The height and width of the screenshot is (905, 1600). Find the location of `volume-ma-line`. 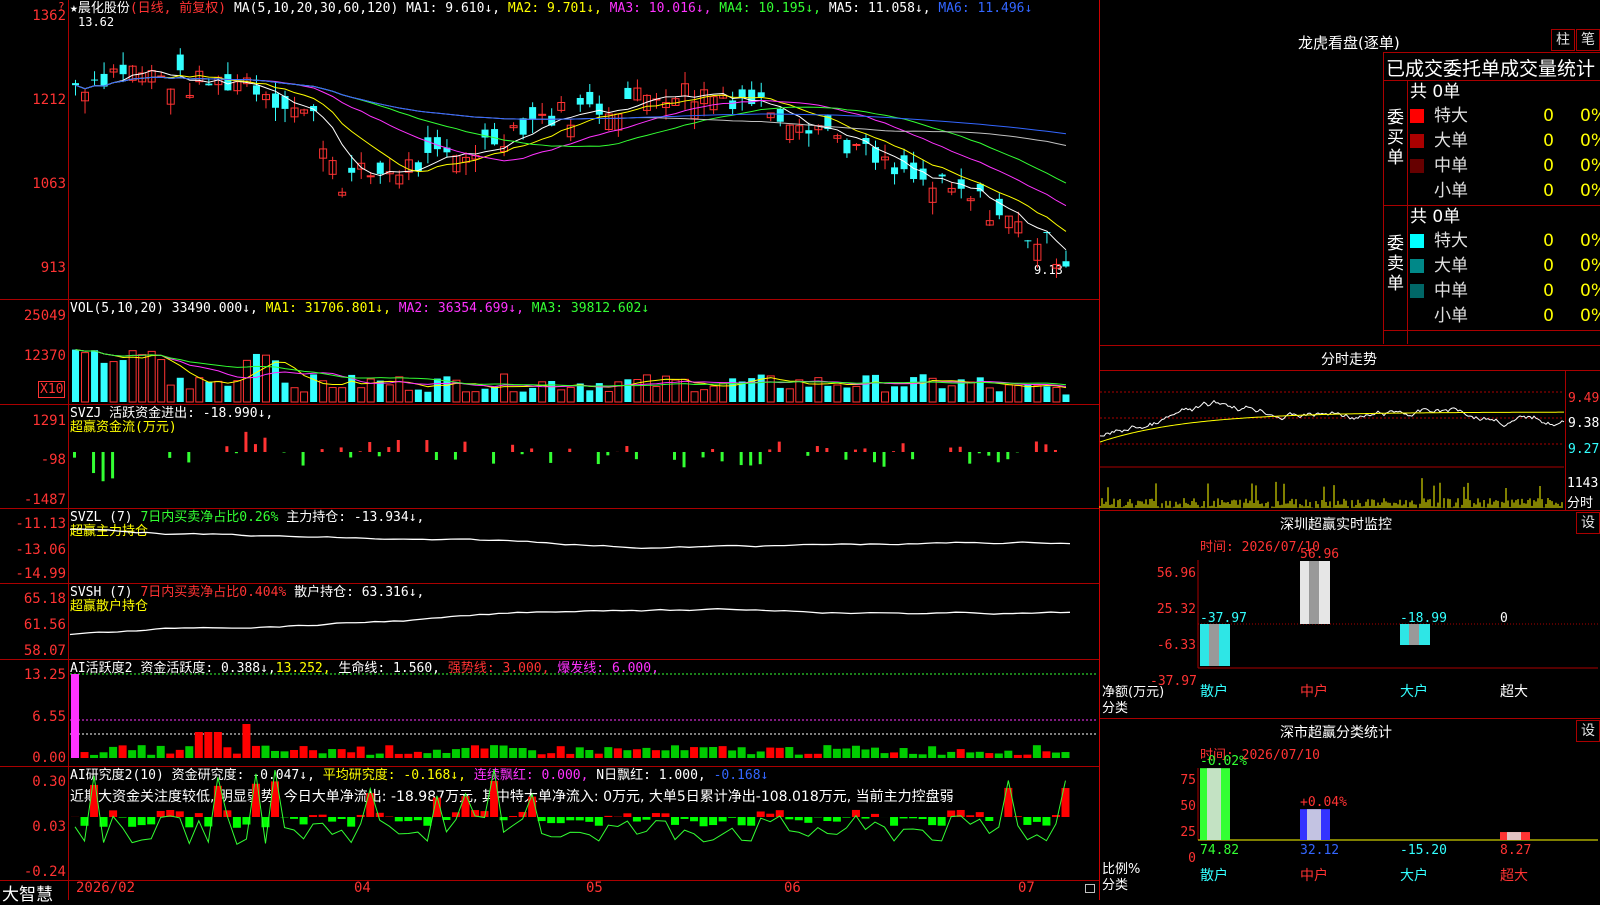

volume-ma-line is located at coordinates (571, 368).